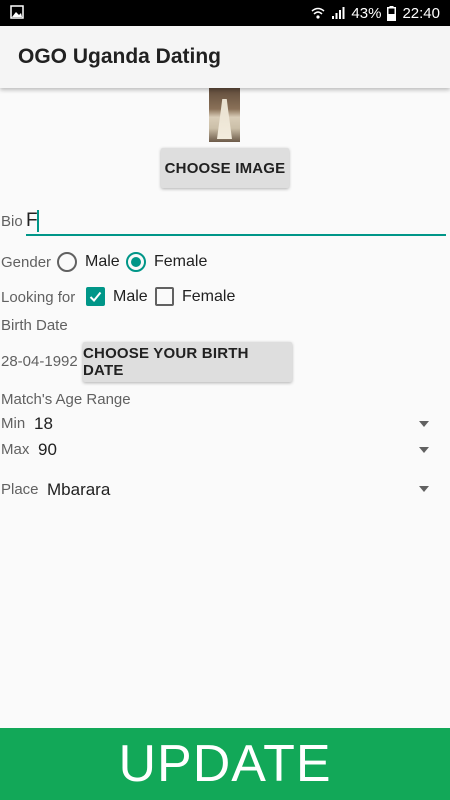  What do you see at coordinates (424, 489) in the screenshot?
I see `place-dropdown-arrow-icon` at bounding box center [424, 489].